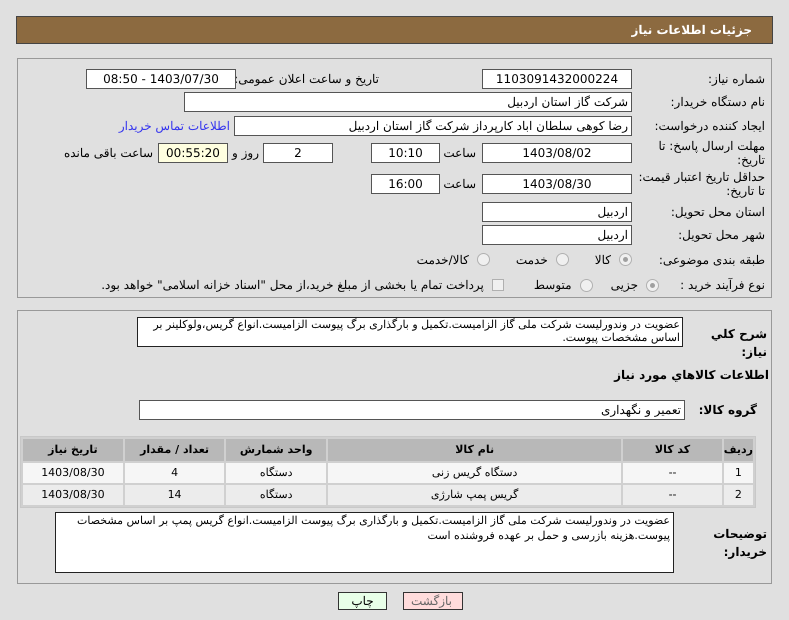  What do you see at coordinates (109, 153) in the screenshot?
I see `field-label: ساعت باقی مانده` at bounding box center [109, 153].